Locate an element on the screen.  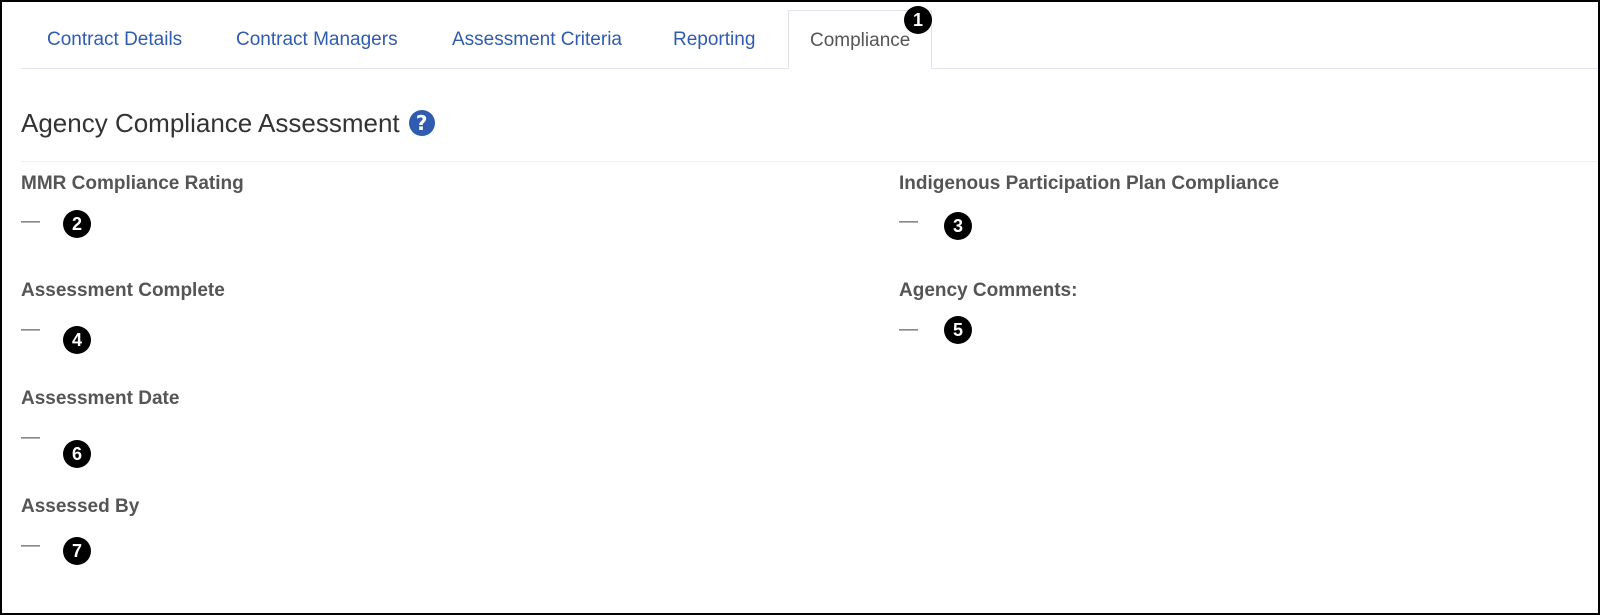
mmr-compliance-rating-value: — is located at coordinates (30, 221).